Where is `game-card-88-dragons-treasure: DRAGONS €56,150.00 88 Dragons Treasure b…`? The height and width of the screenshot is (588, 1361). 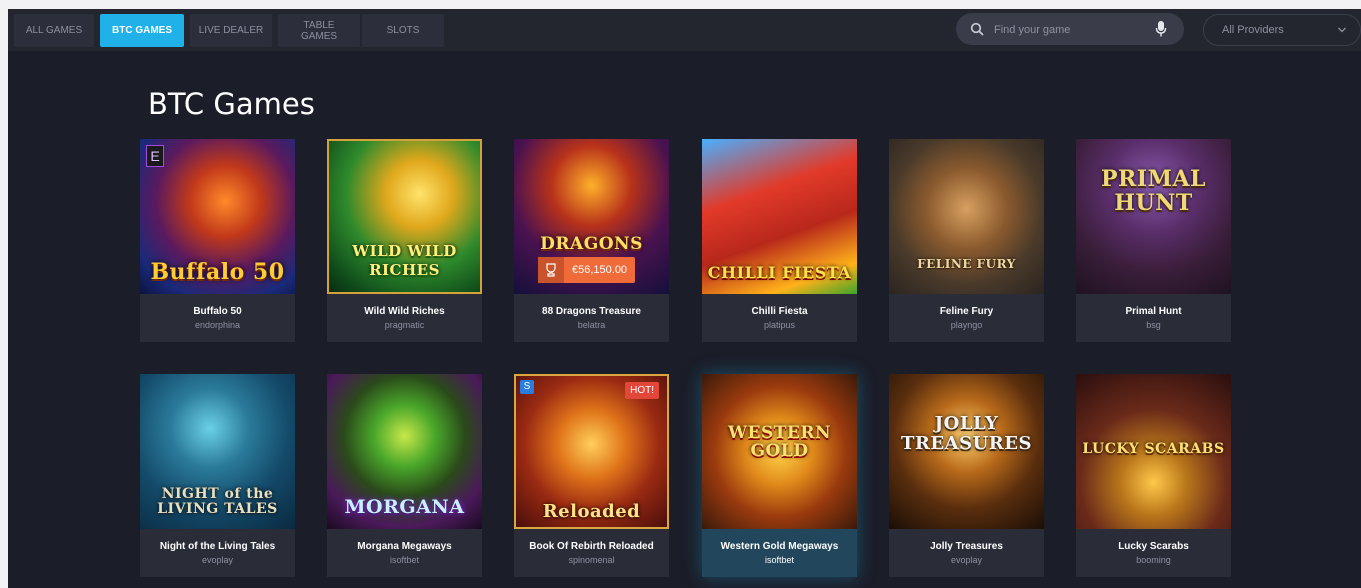
game-card-88-dragons-treasure: DRAGONS €56,150.00 88 Dragons Treasure b… is located at coordinates (591, 240).